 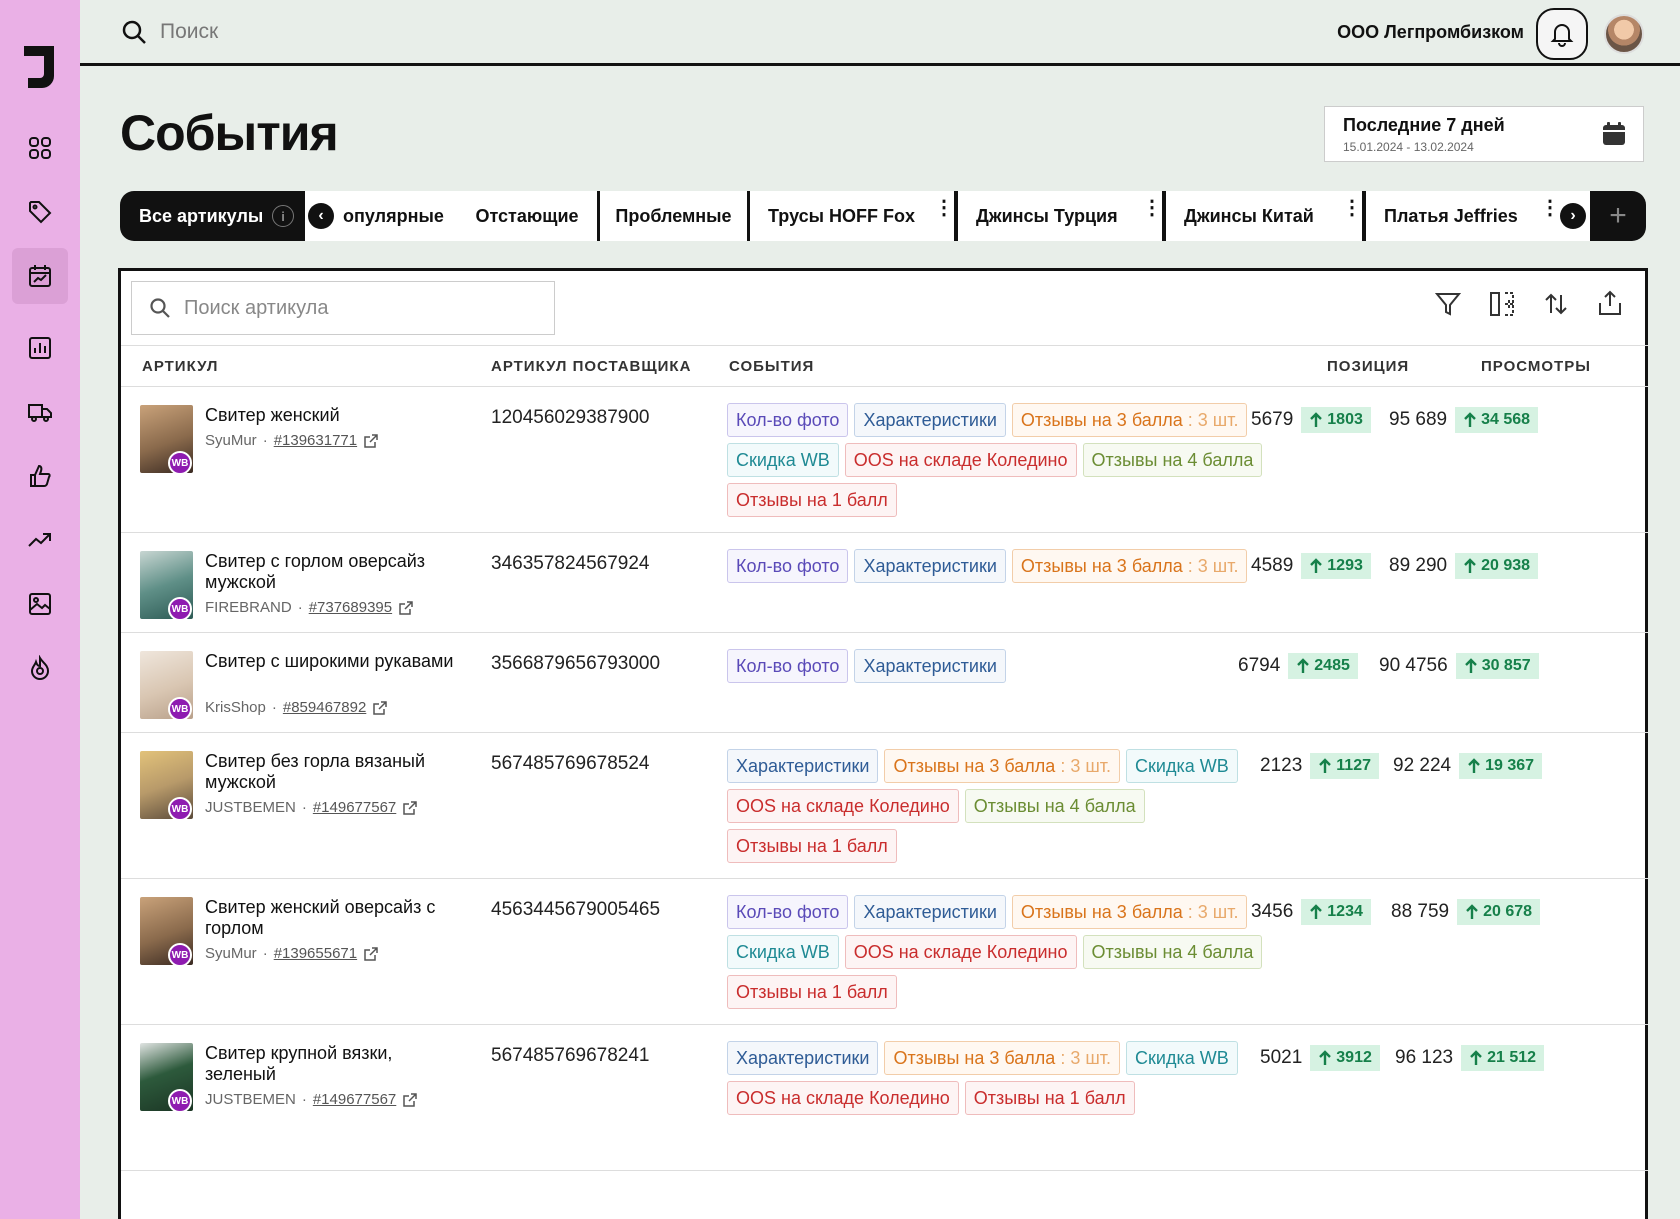 I want to click on info-icon: i, so click(x=283, y=216).